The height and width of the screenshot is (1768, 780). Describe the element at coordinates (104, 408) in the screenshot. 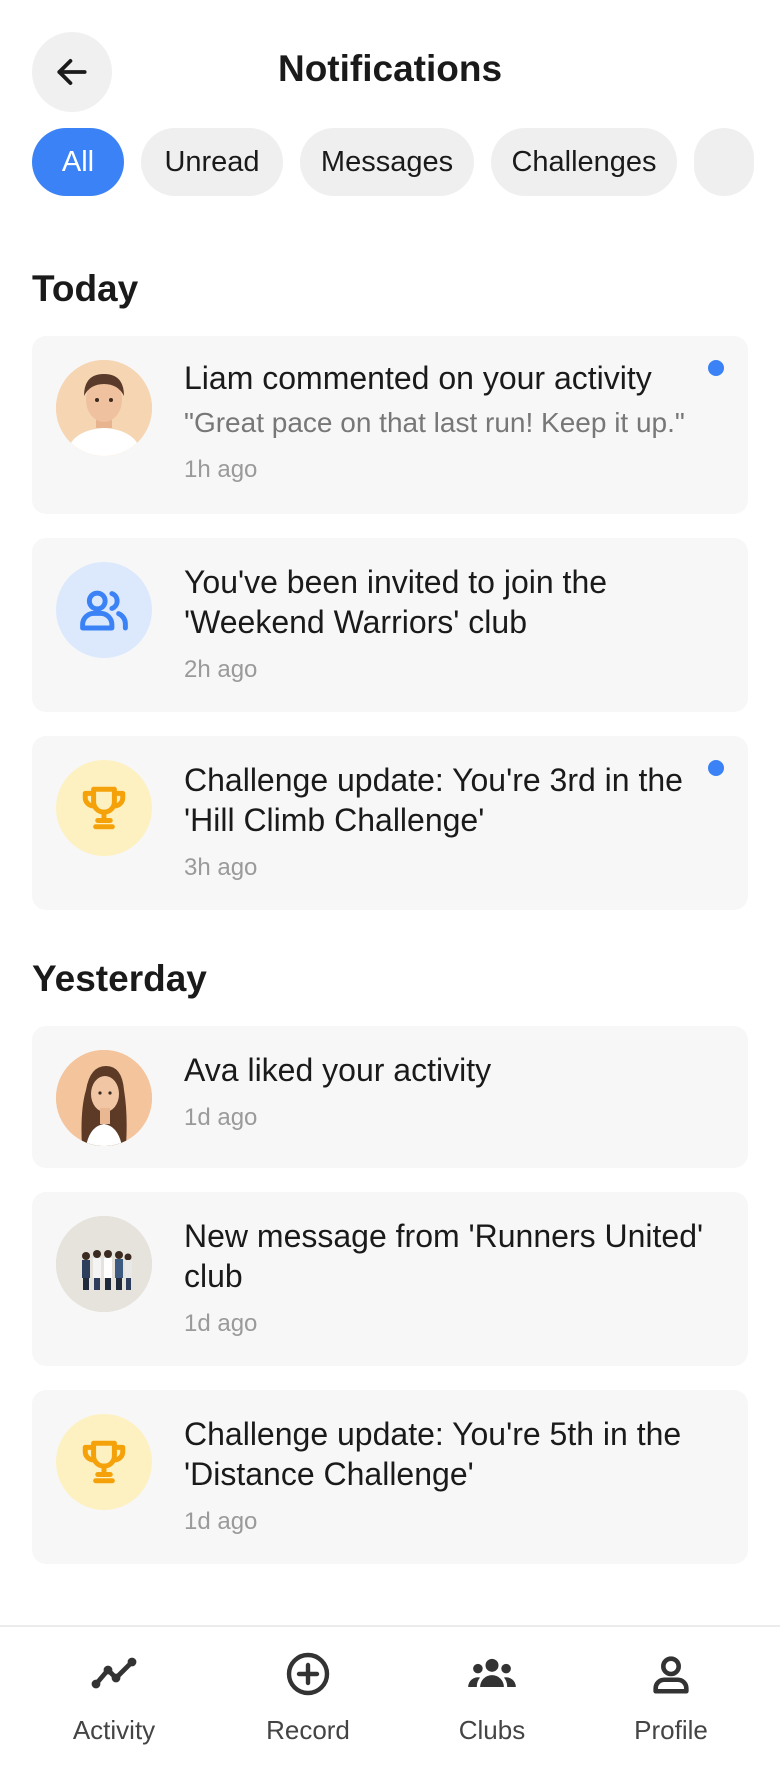

I see `avatar-liam` at that location.